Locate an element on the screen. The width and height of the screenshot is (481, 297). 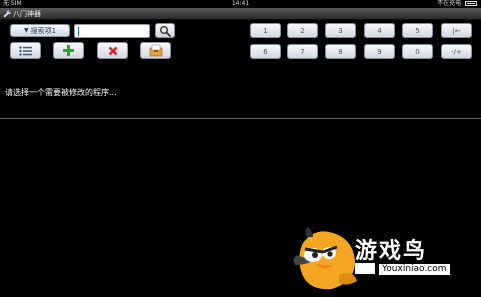
wrench-icon is located at coordinates (7, 13).